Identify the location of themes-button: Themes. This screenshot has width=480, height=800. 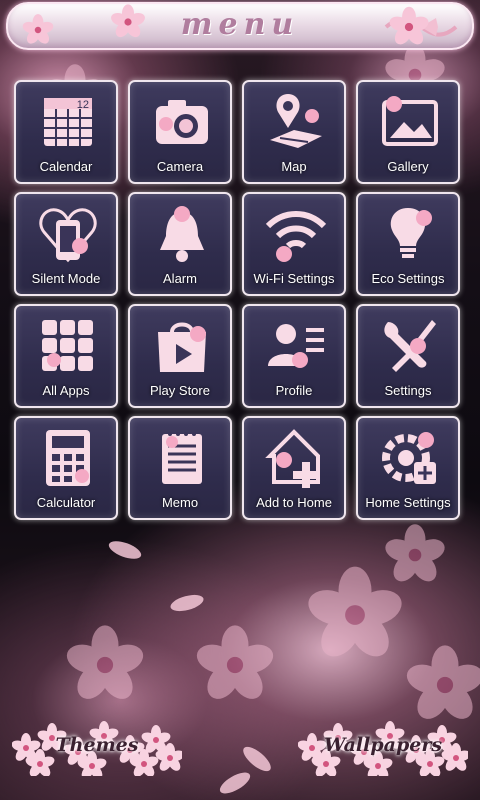
(98, 748).